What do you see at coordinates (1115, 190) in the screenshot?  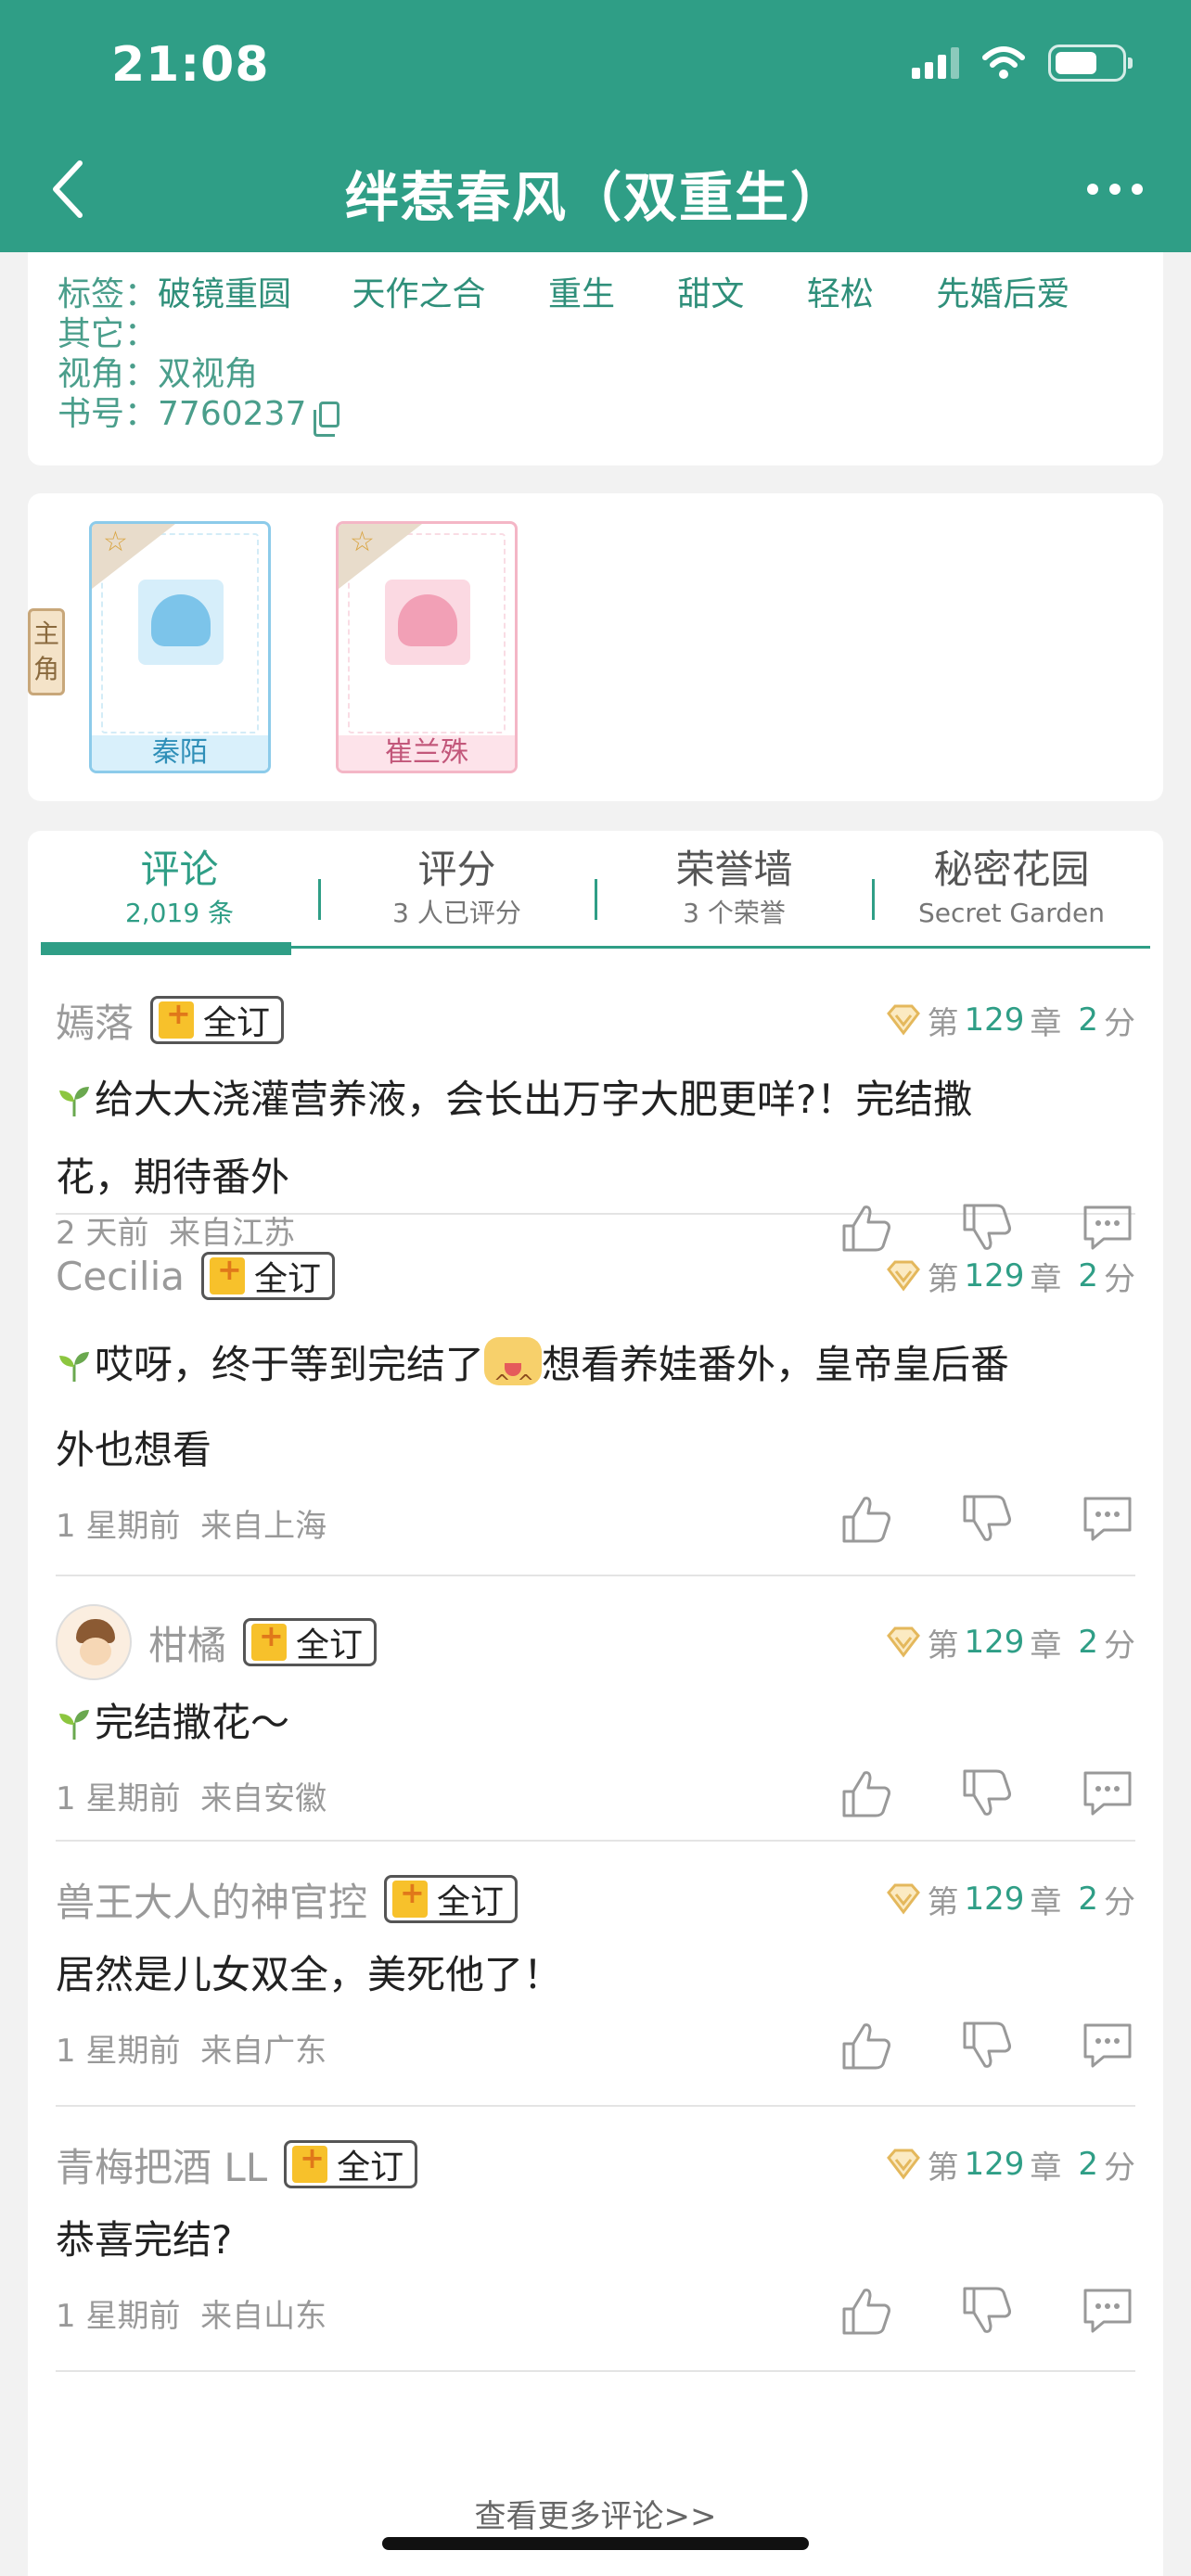 I see `more-icon` at bounding box center [1115, 190].